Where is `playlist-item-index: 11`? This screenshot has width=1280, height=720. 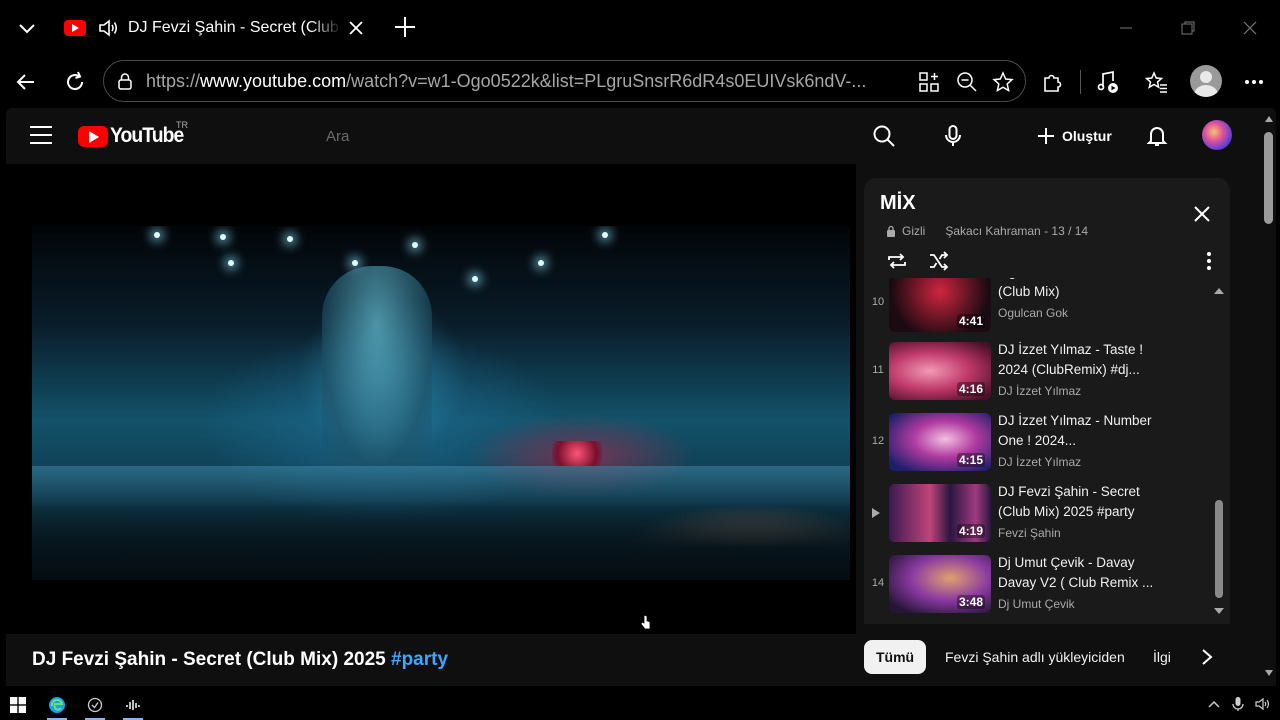
playlist-item-index: 11 is located at coordinates (878, 370).